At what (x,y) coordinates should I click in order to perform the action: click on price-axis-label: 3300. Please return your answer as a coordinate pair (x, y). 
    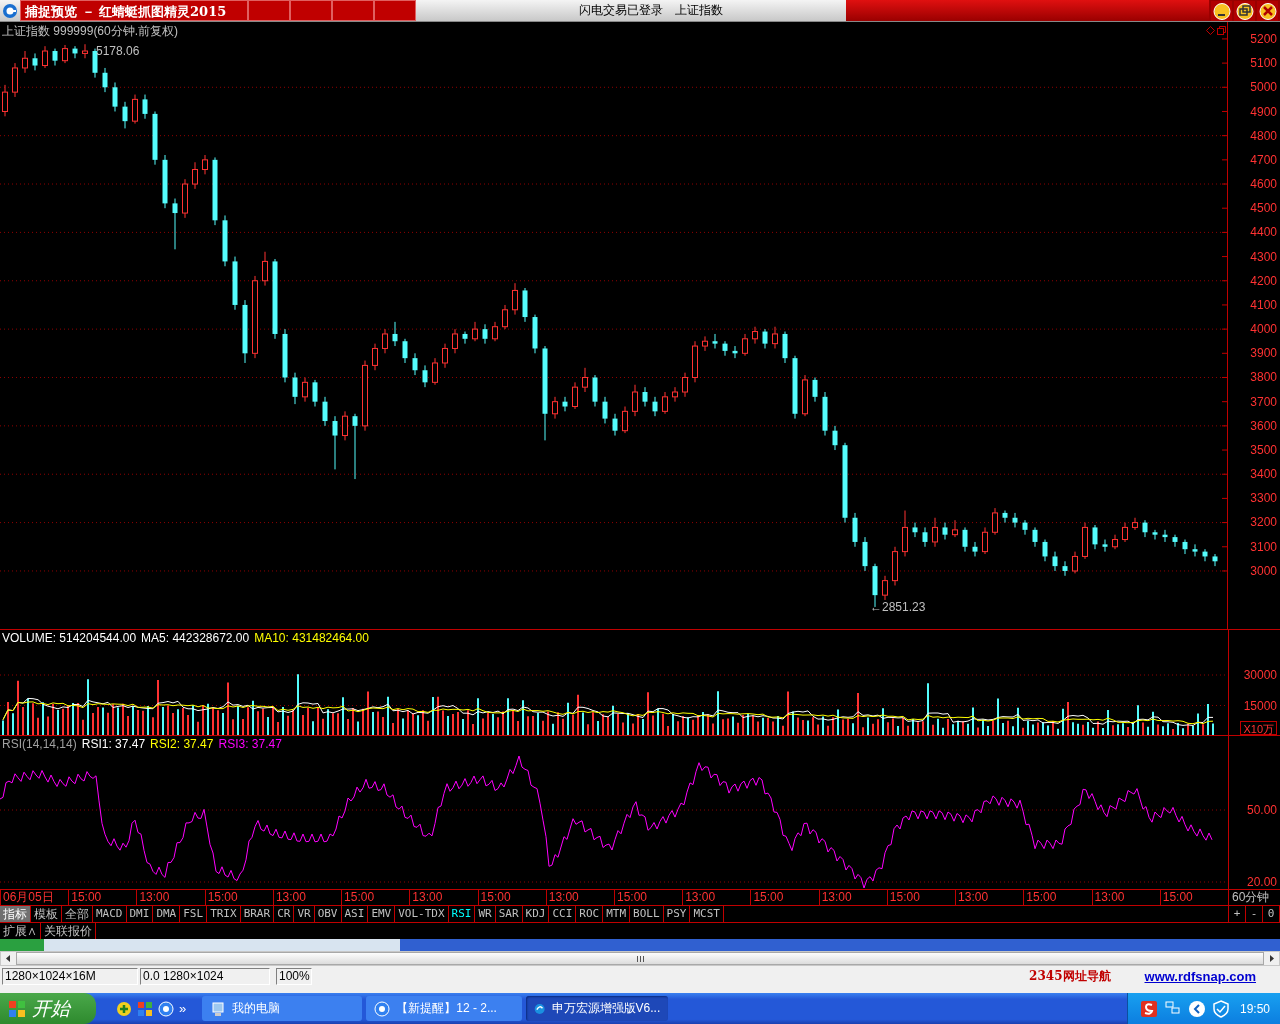
    Looking at the image, I should click on (1263, 499).